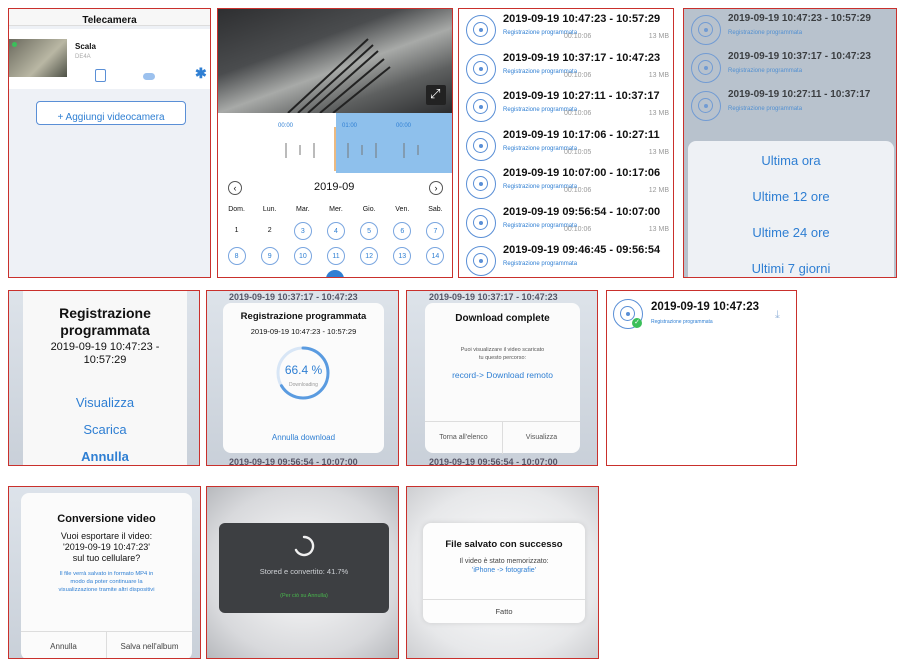  What do you see at coordinates (335, 61) in the screenshot?
I see `video-preview: ⤢` at bounding box center [335, 61].